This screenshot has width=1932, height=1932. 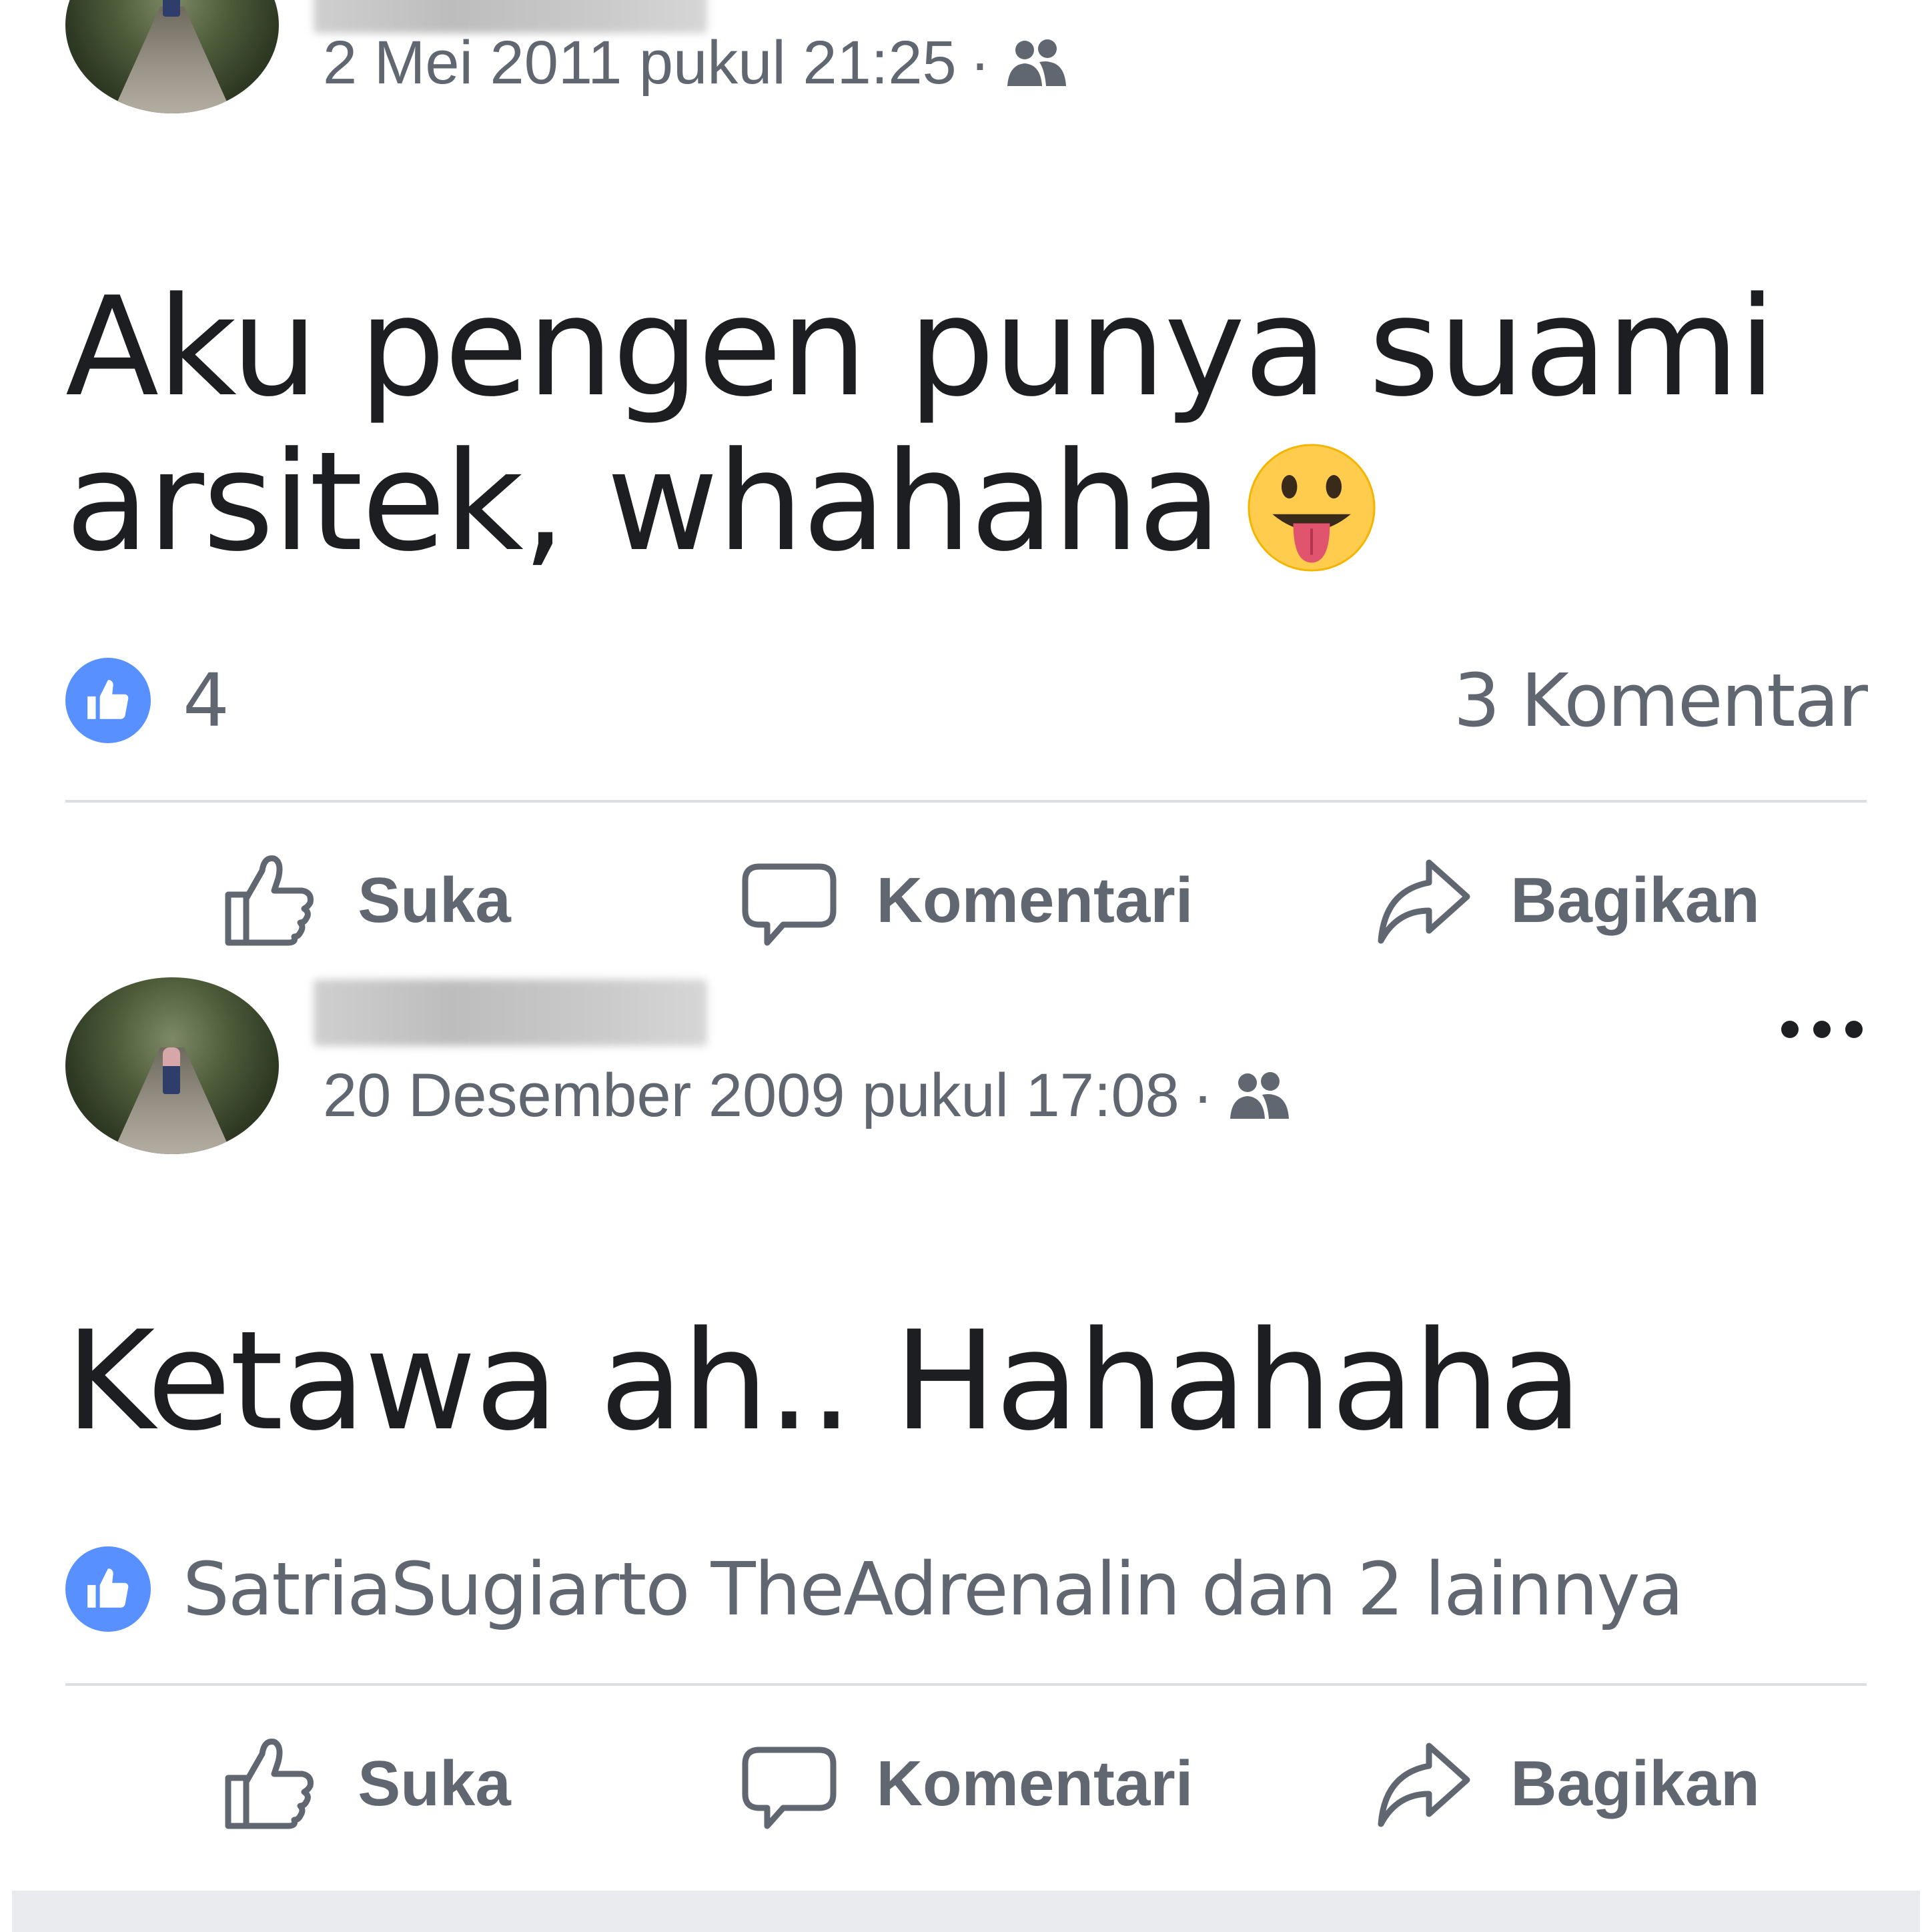 What do you see at coordinates (921, 348) in the screenshot?
I see `post-text-line-1: Aku pengen punya suami` at bounding box center [921, 348].